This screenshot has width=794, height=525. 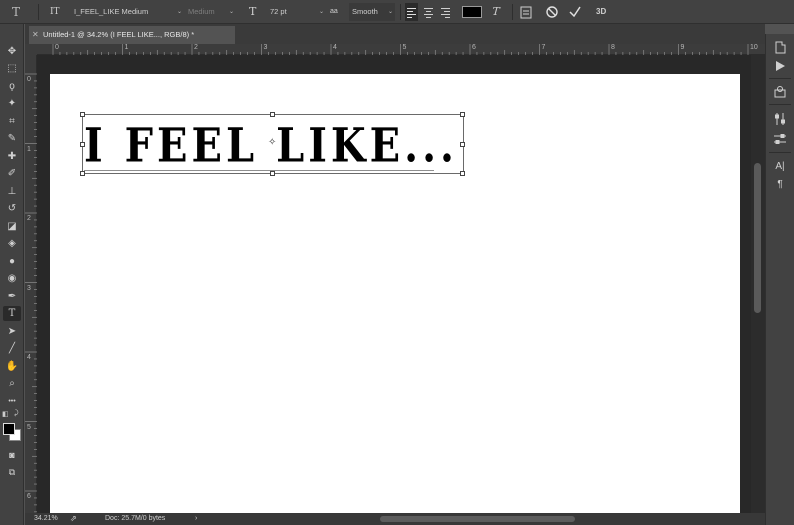 I want to click on align-right-icon, so click(x=445, y=13).